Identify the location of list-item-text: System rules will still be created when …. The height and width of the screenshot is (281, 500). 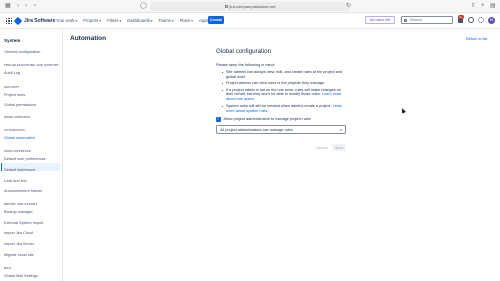
(279, 105).